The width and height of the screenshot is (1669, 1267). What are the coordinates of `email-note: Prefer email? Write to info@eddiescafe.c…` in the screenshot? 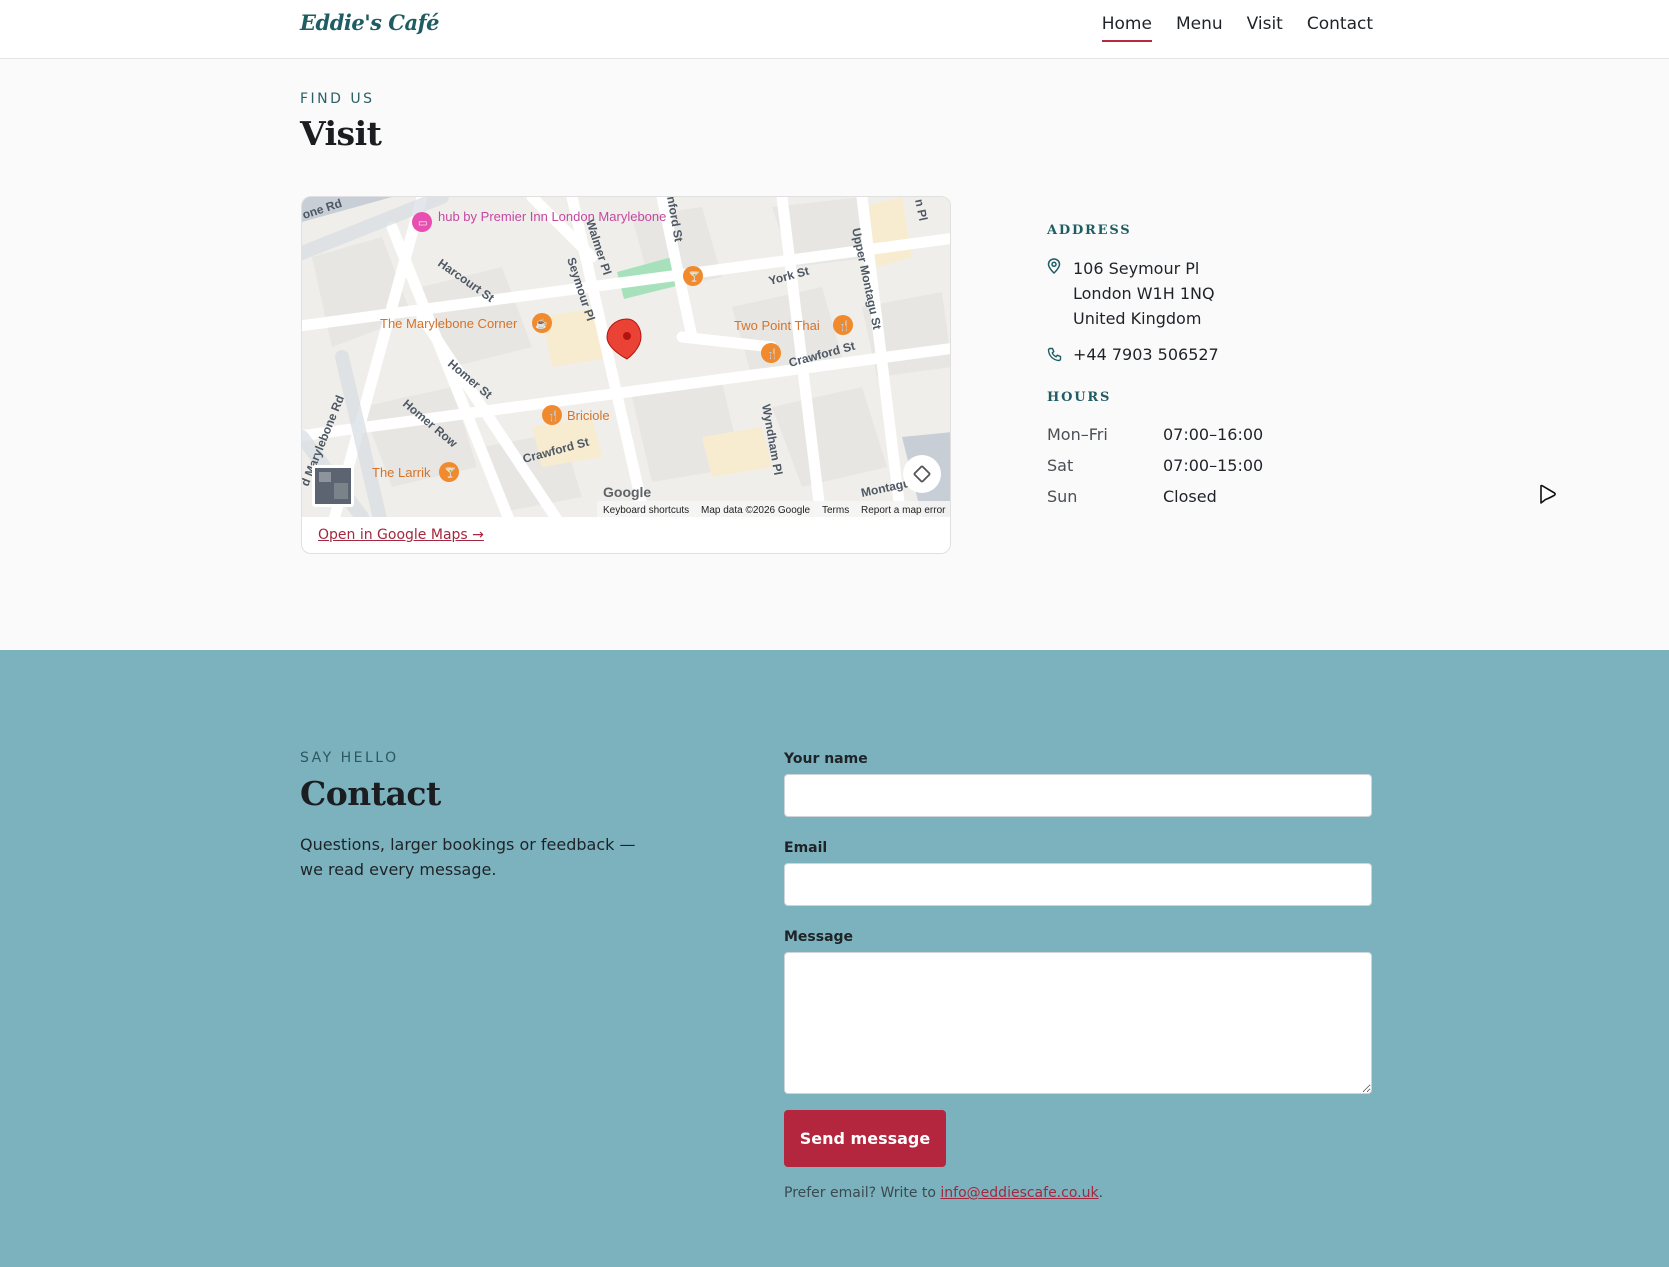 It's located at (1078, 1193).